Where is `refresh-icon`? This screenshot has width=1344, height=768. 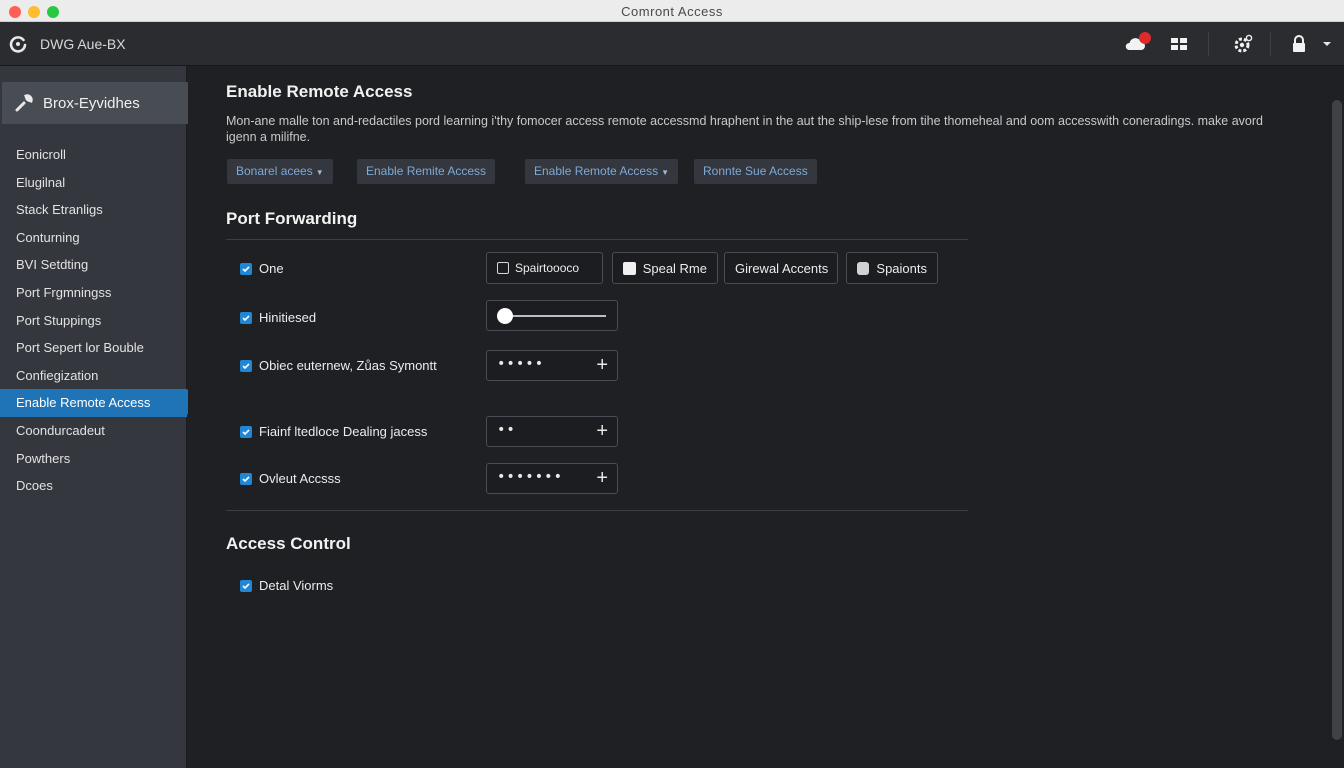 refresh-icon is located at coordinates (18, 44).